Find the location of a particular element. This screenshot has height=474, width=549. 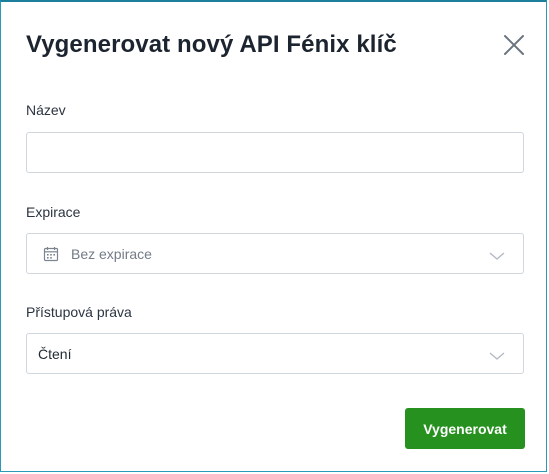

close-icon is located at coordinates (514, 45).